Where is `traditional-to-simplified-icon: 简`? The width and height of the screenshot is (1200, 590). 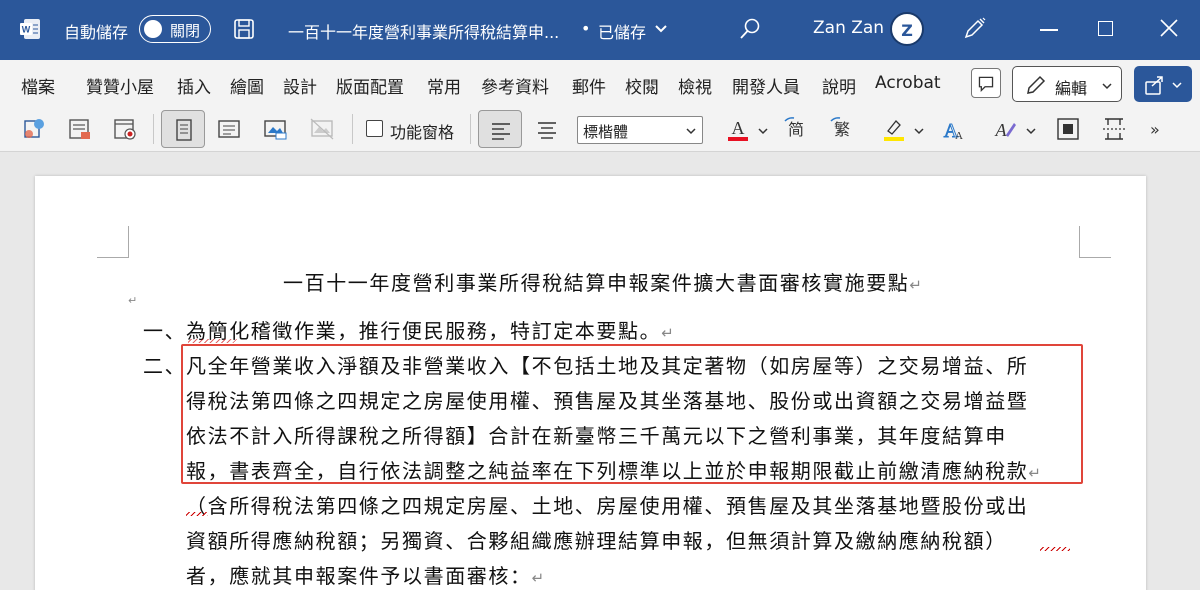 traditional-to-simplified-icon: 简 is located at coordinates (796, 129).